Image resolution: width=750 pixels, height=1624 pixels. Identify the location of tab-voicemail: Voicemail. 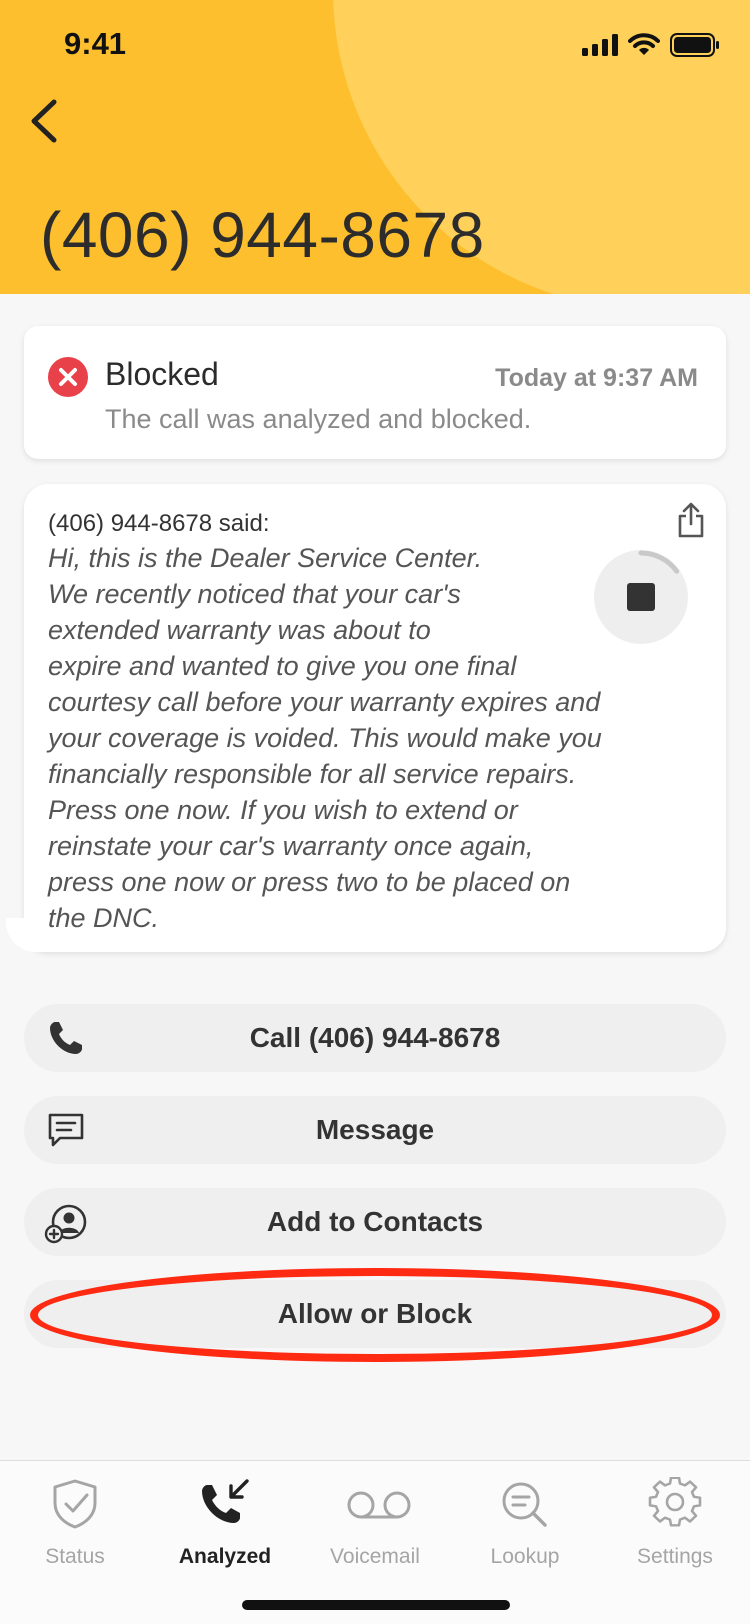
(375, 1516).